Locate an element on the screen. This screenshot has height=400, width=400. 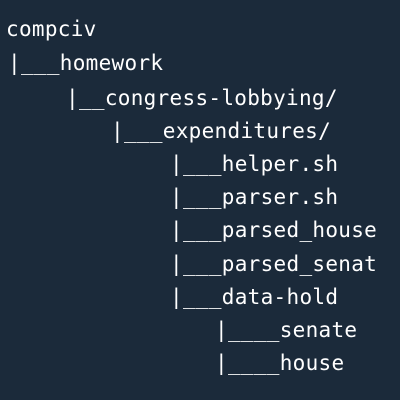
tree-item-homework: |___homework is located at coordinates (85, 63).